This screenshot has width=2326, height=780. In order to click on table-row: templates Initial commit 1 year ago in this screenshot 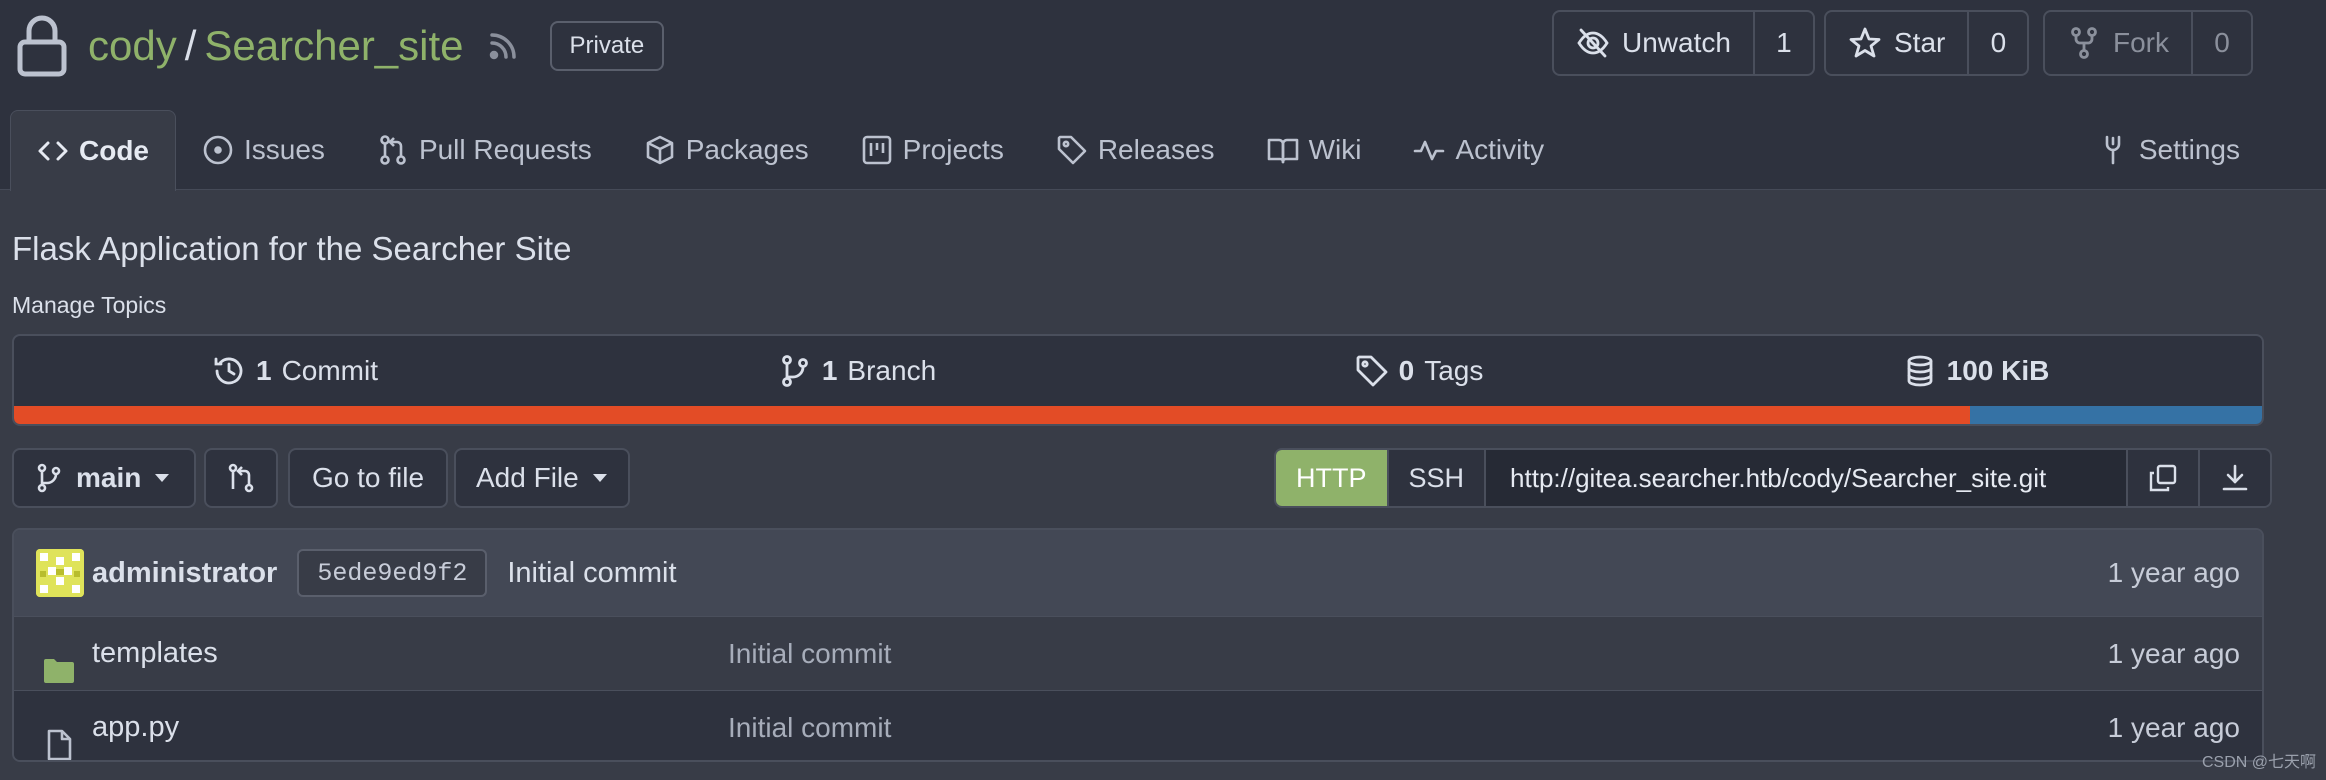, I will do `click(1138, 653)`.